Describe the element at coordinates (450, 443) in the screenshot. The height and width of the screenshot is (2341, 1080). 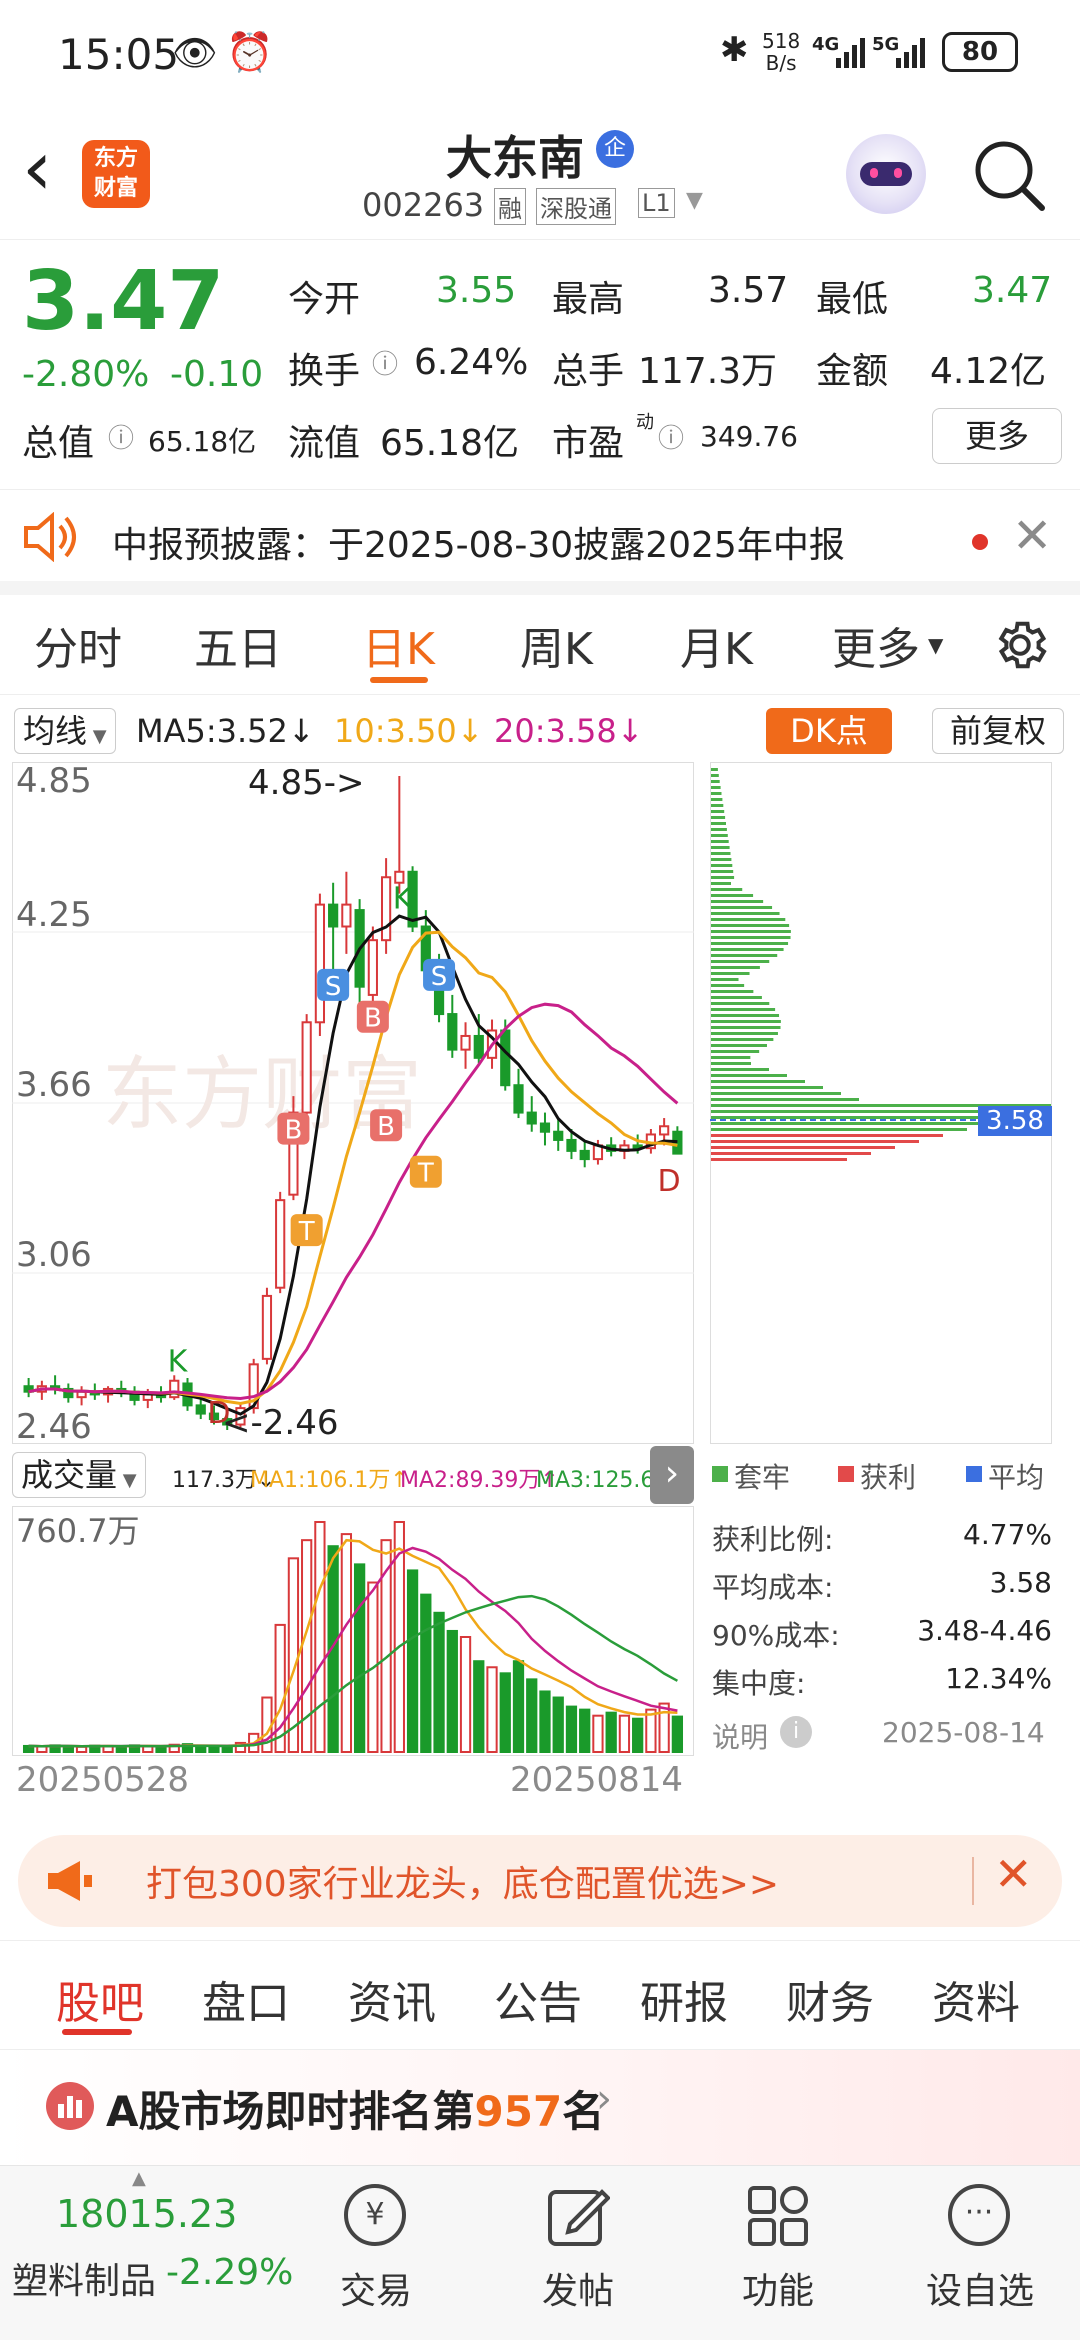
I see `float-value: 65.18亿` at that location.